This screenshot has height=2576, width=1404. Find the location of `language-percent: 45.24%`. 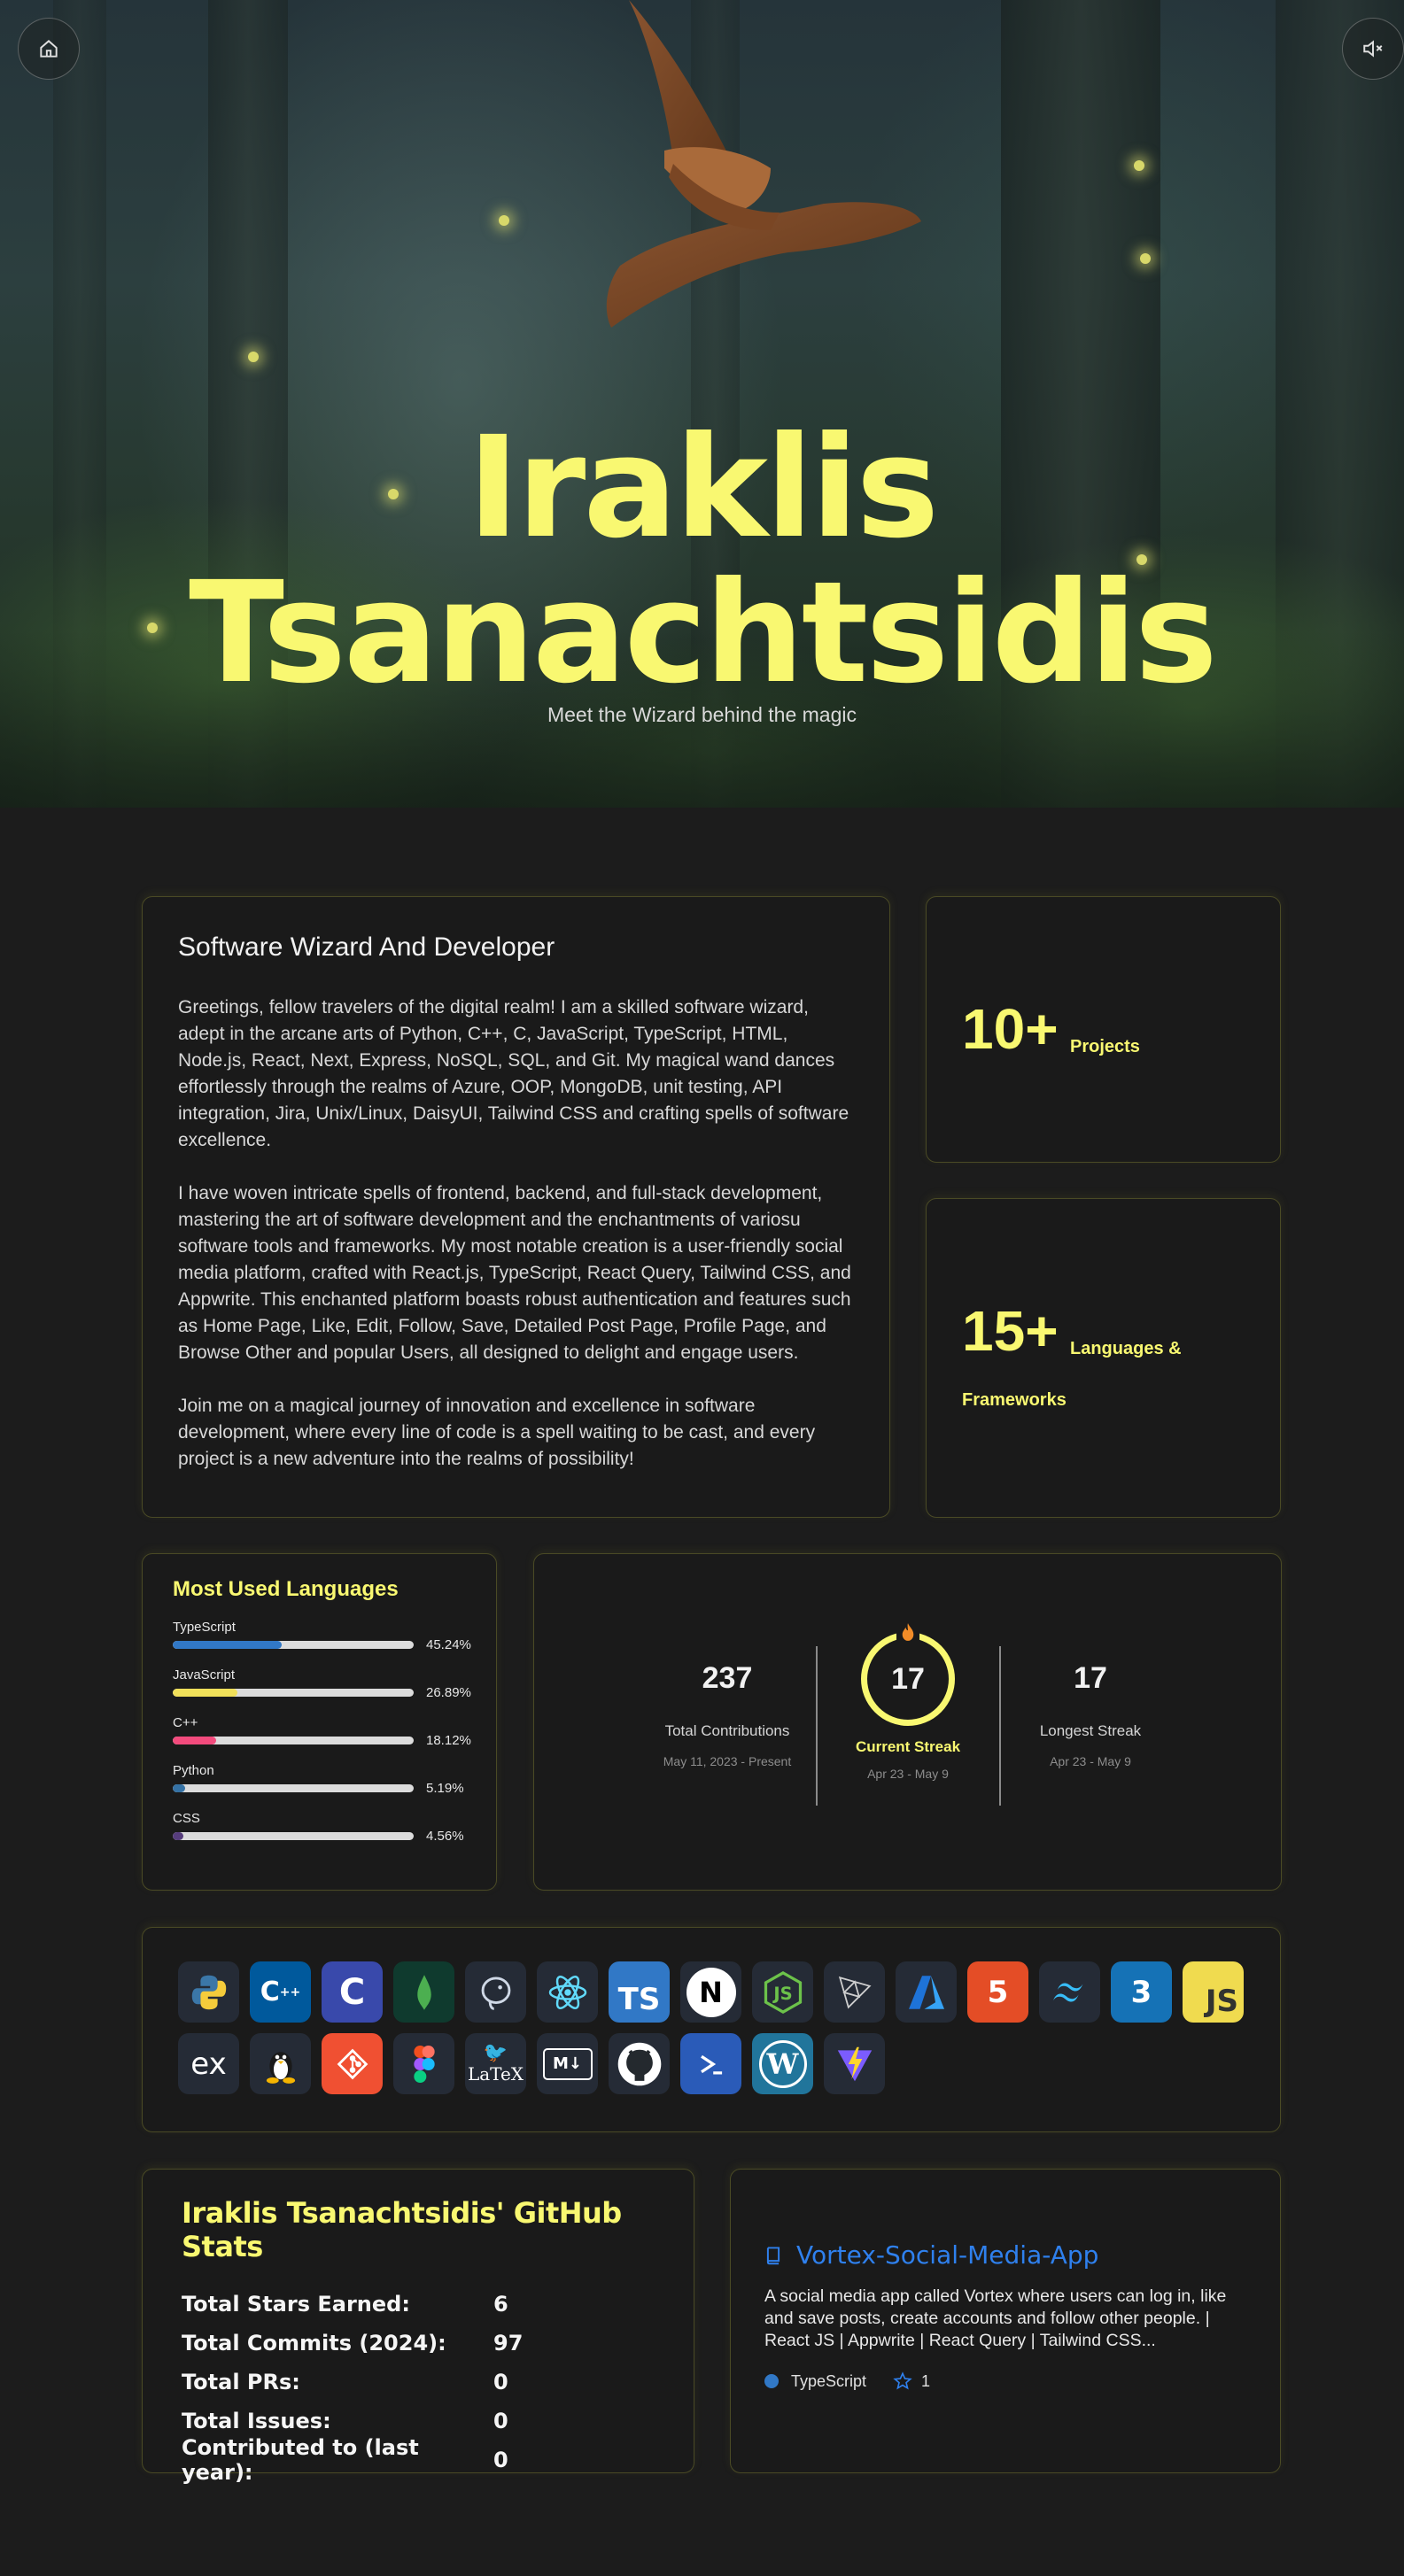

language-percent: 45.24% is located at coordinates (448, 1644).